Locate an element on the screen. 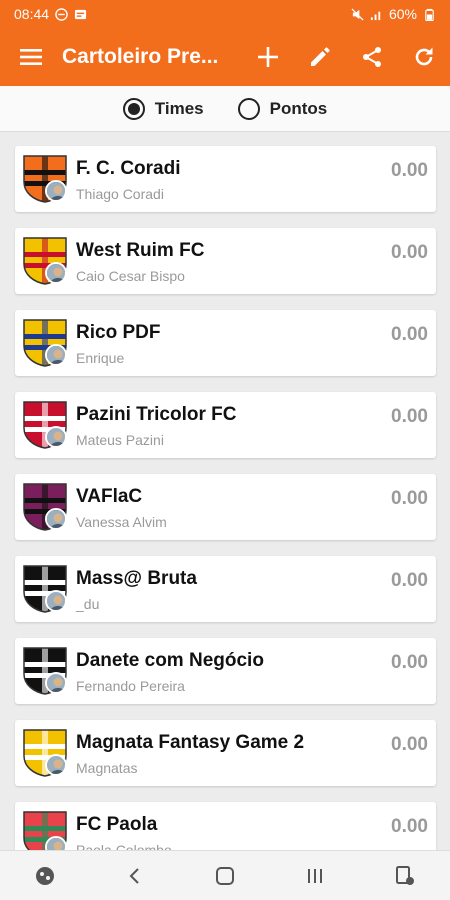  add-button is located at coordinates (268, 57).